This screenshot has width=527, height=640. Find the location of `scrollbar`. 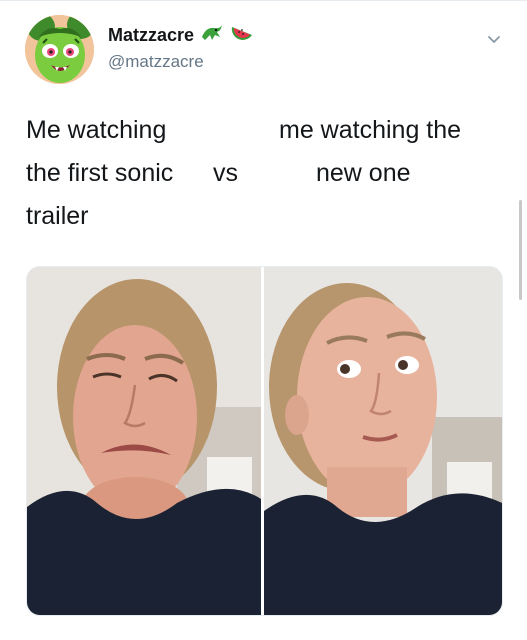

scrollbar is located at coordinates (520, 250).